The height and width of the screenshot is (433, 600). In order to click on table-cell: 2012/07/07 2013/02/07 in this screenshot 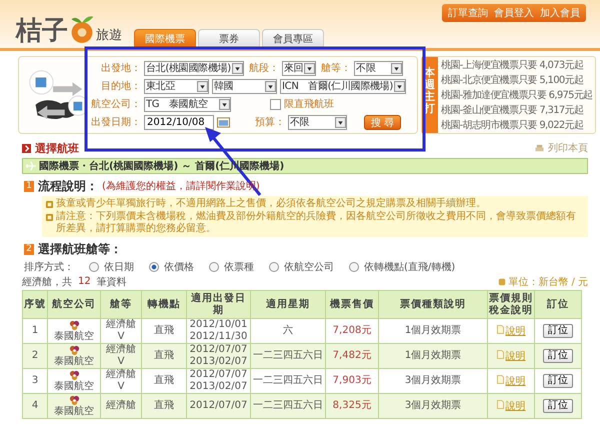, I will do `click(218, 356)`.